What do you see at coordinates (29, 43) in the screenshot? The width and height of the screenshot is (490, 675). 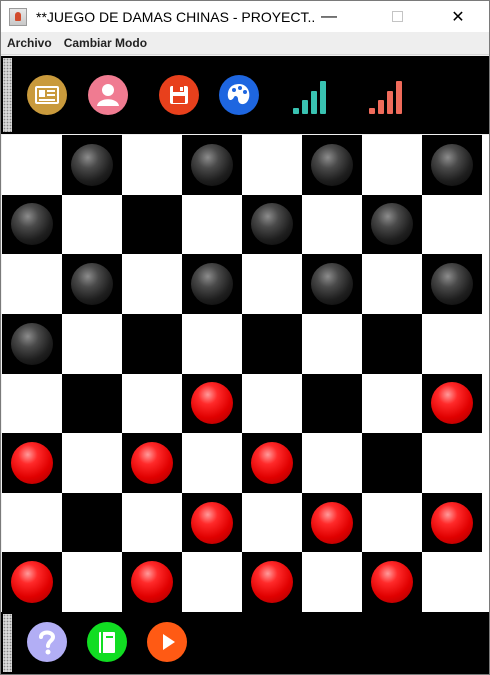 I see `menu-archivo: Archivo` at bounding box center [29, 43].